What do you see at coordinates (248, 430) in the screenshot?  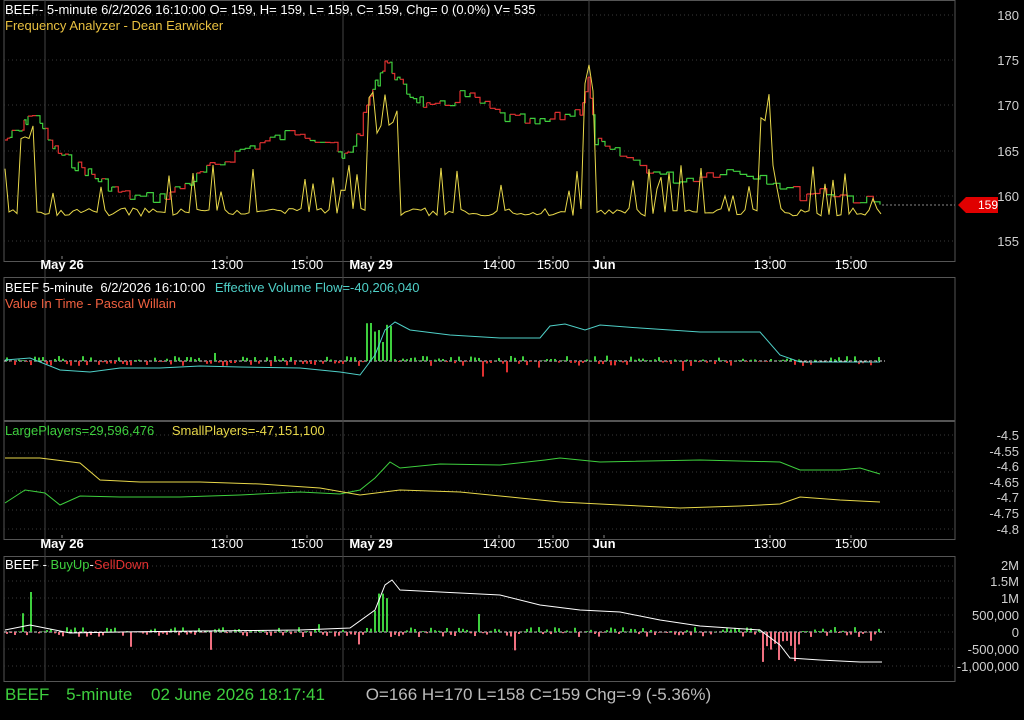 I see `small-players-value: SmallPlayers=-47,151,100` at bounding box center [248, 430].